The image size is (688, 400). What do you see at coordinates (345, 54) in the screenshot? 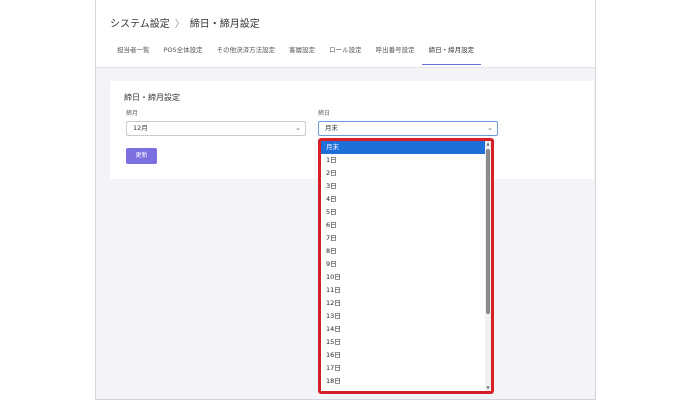
I see `tab-role-settings: ロール設定` at bounding box center [345, 54].